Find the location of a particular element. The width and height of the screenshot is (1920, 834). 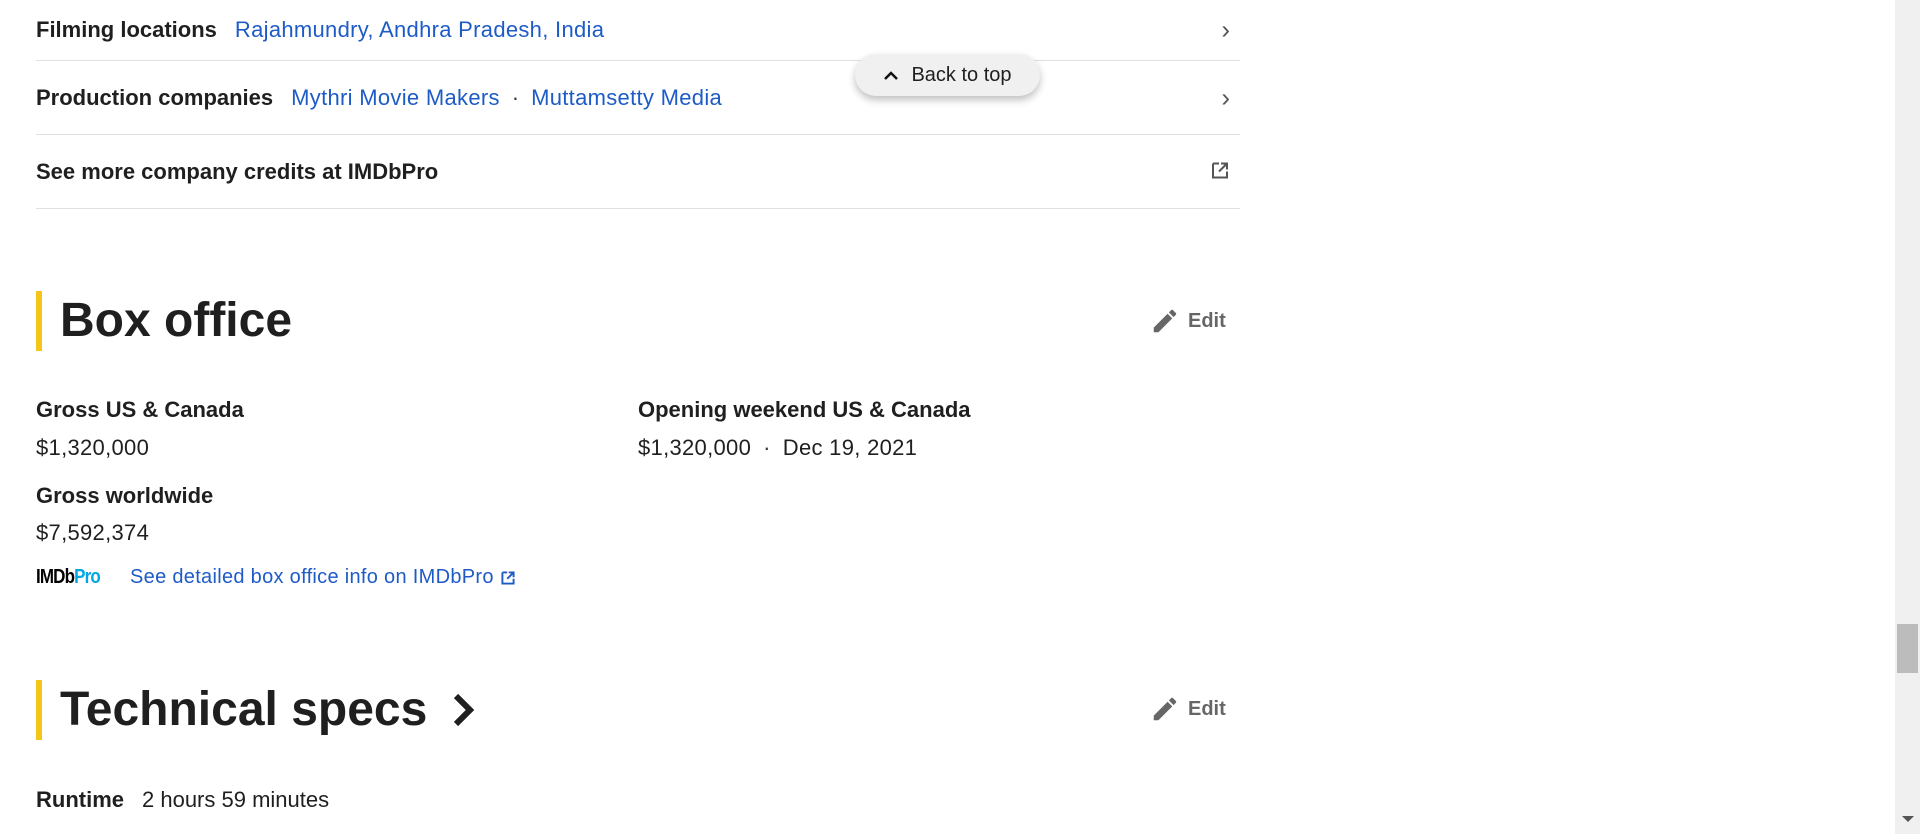

box-office-edit-button: Edit is located at coordinates (1188, 321).